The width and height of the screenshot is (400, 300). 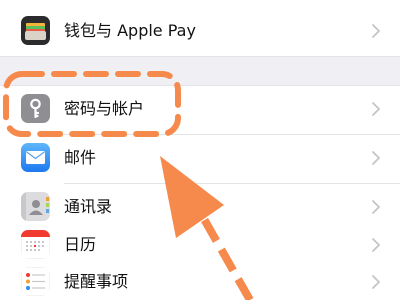 What do you see at coordinates (35, 281) in the screenshot?
I see `reminders-icon` at bounding box center [35, 281].